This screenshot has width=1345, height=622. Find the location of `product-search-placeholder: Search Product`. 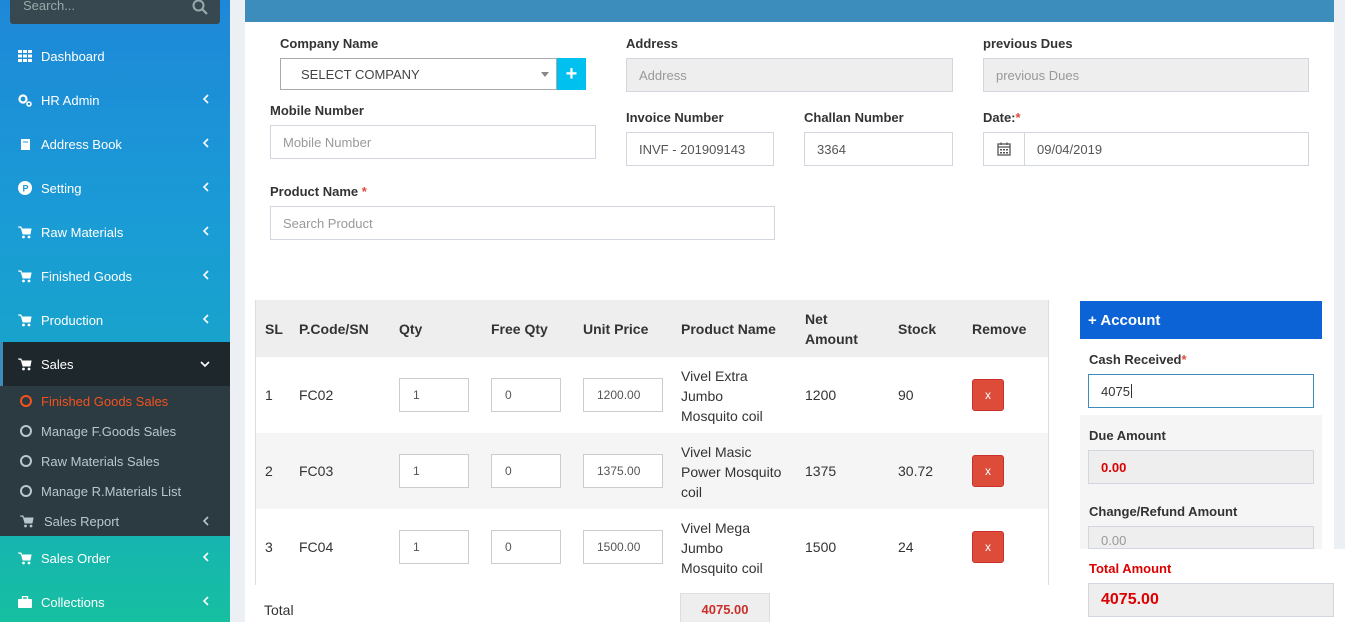

product-search-placeholder: Search Product is located at coordinates (328, 223).